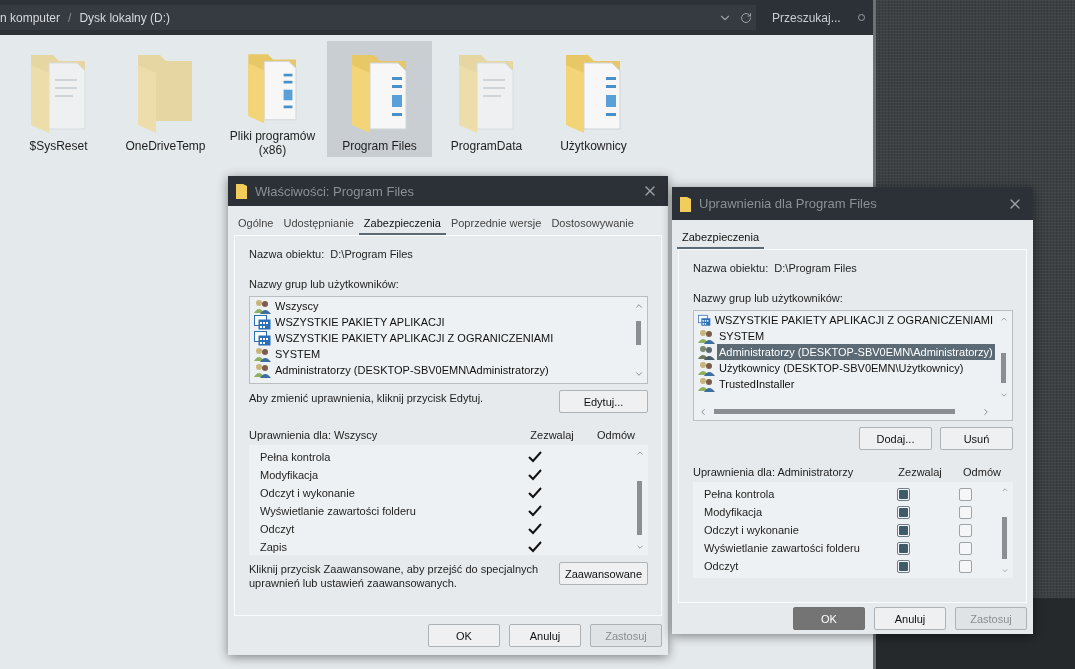  What do you see at coordinates (844, 368) in the screenshot?
I see `list-item: Użytkownicy (DESKTOP-SBV0EMN\Użytkownicy)` at bounding box center [844, 368].